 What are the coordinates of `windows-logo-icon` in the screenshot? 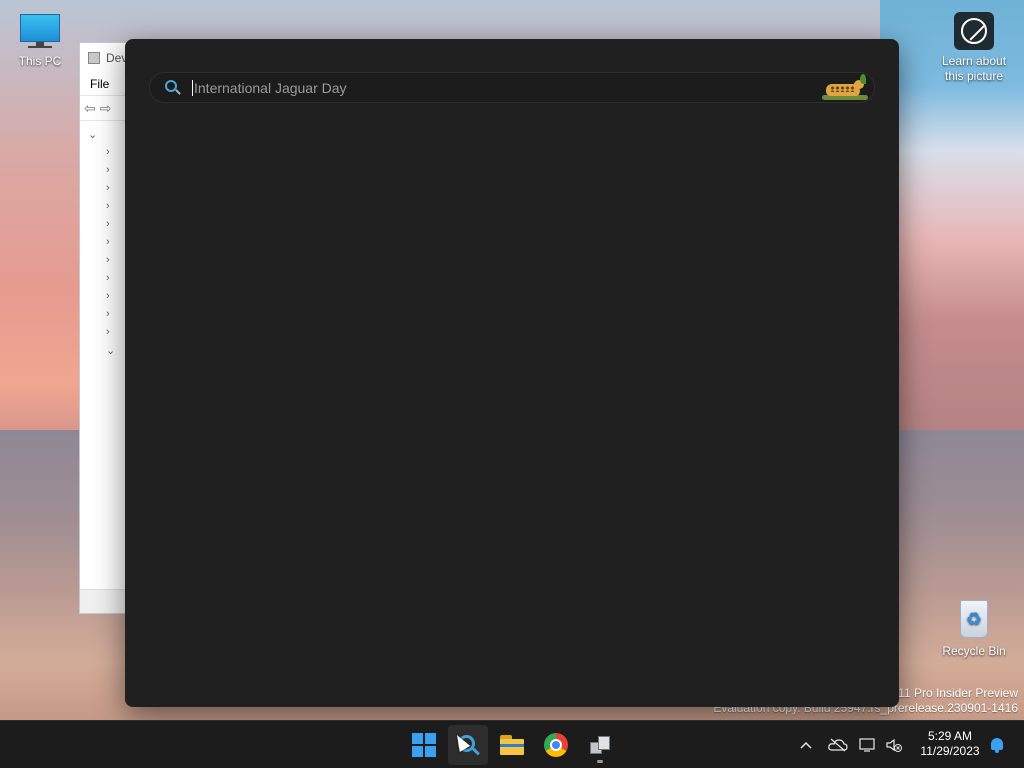 It's located at (424, 745).